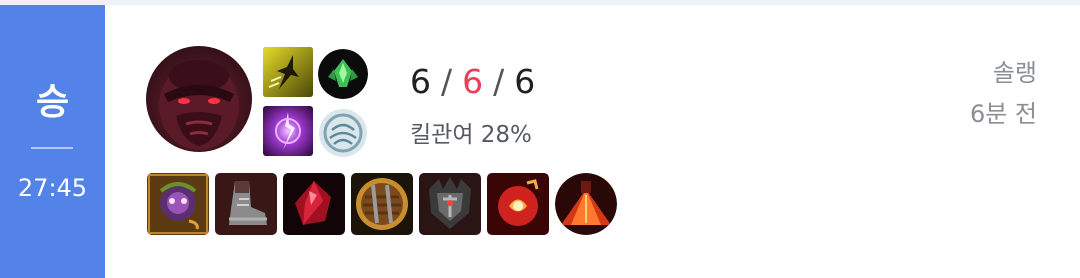 Image resolution: width=1080 pixels, height=278 pixels. Describe the element at coordinates (420, 81) in the screenshot. I see `kda-kills: 6` at that location.